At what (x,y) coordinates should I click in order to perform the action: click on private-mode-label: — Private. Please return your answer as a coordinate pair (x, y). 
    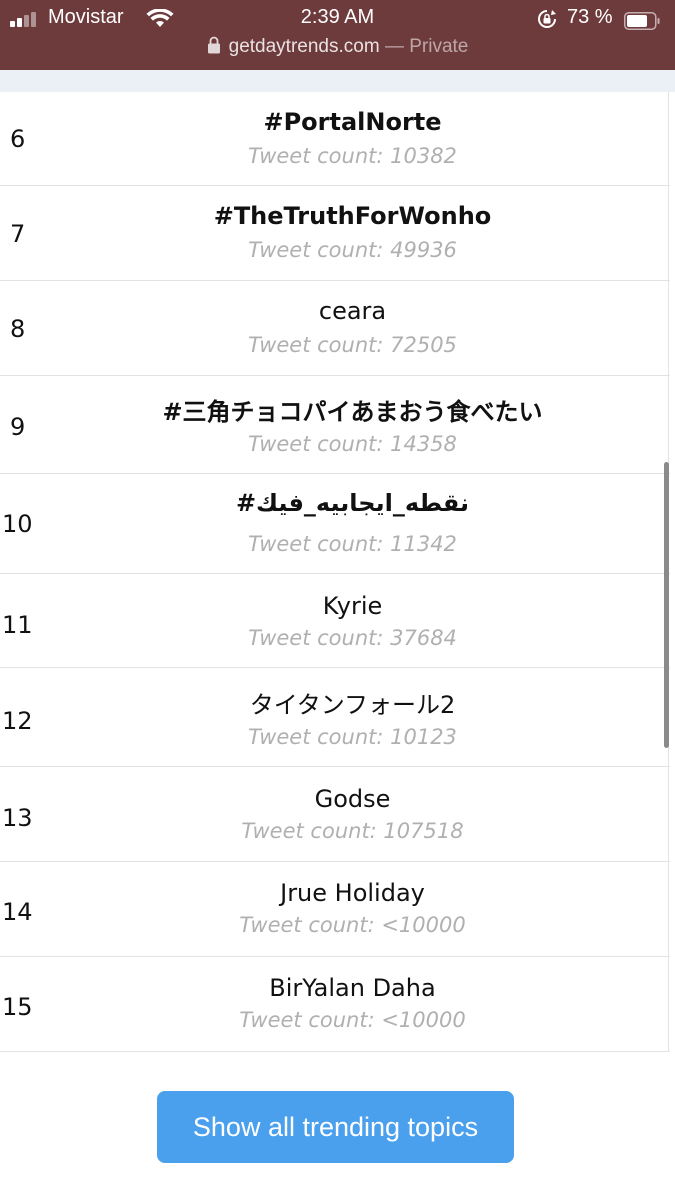
    Looking at the image, I should click on (426, 46).